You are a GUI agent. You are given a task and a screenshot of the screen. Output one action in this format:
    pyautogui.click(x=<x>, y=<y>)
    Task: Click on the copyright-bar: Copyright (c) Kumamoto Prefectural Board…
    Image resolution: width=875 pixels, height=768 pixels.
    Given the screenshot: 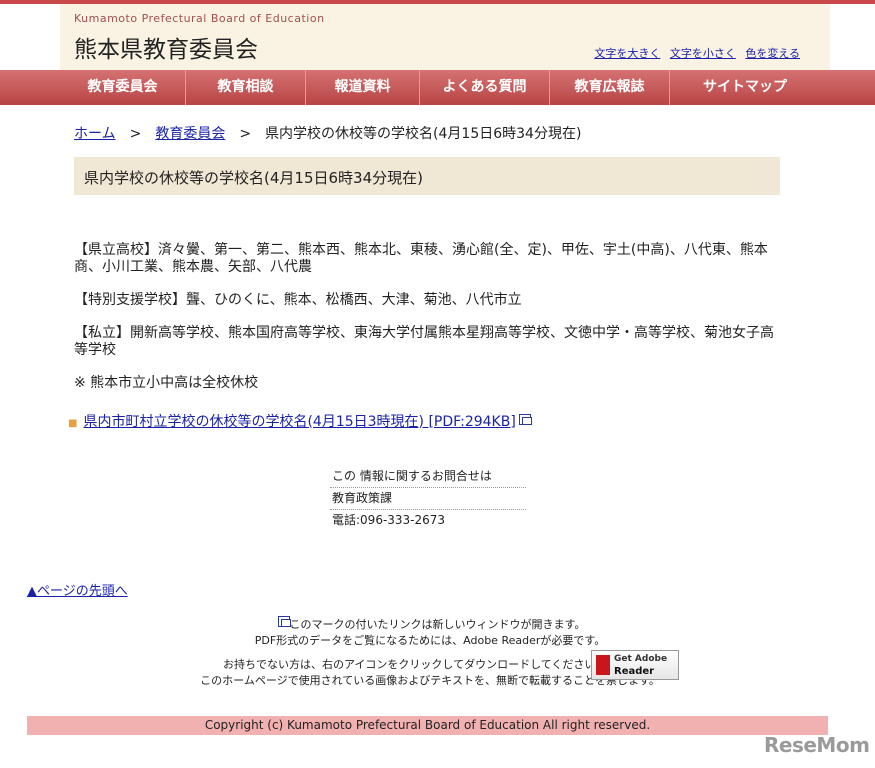 What is the action you would take?
    pyautogui.click(x=427, y=725)
    